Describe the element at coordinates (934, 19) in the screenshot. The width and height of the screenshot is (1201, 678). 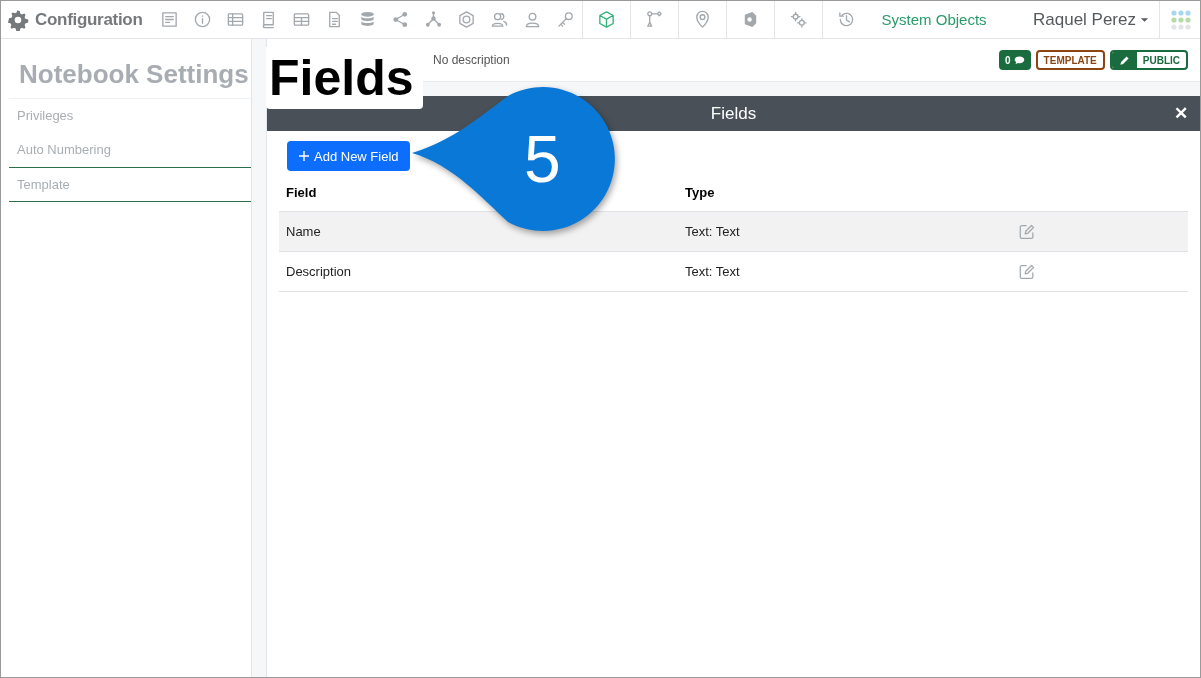
I see `system-objects-link: System Objects` at that location.